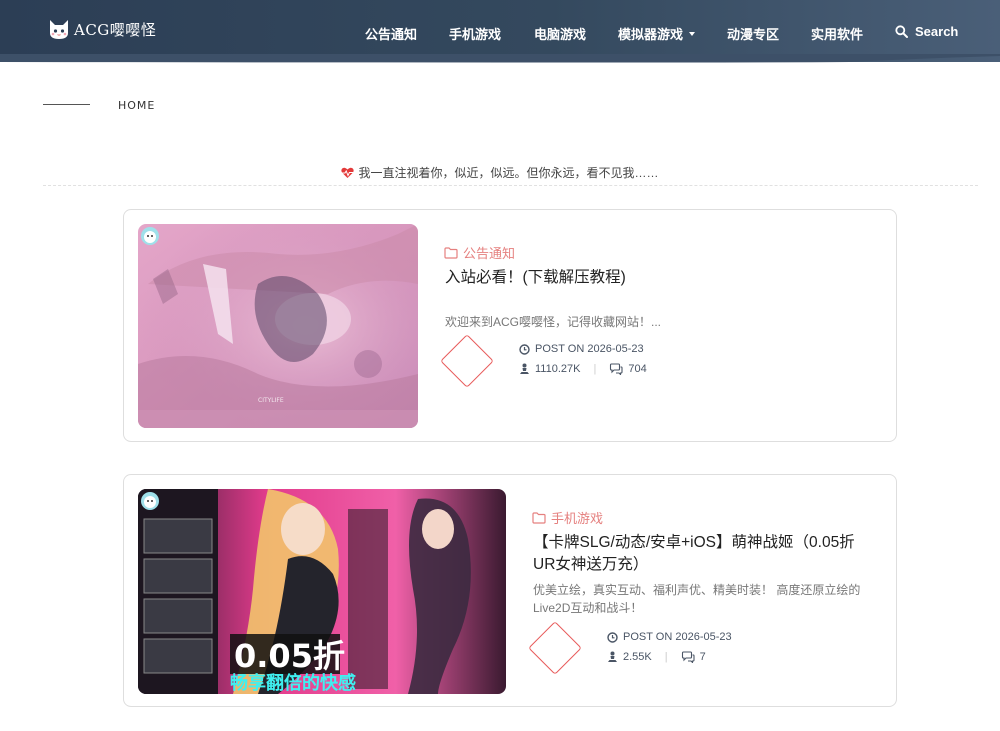 The width and height of the screenshot is (1000, 731). I want to click on dropdown-caret-icon, so click(692, 33).